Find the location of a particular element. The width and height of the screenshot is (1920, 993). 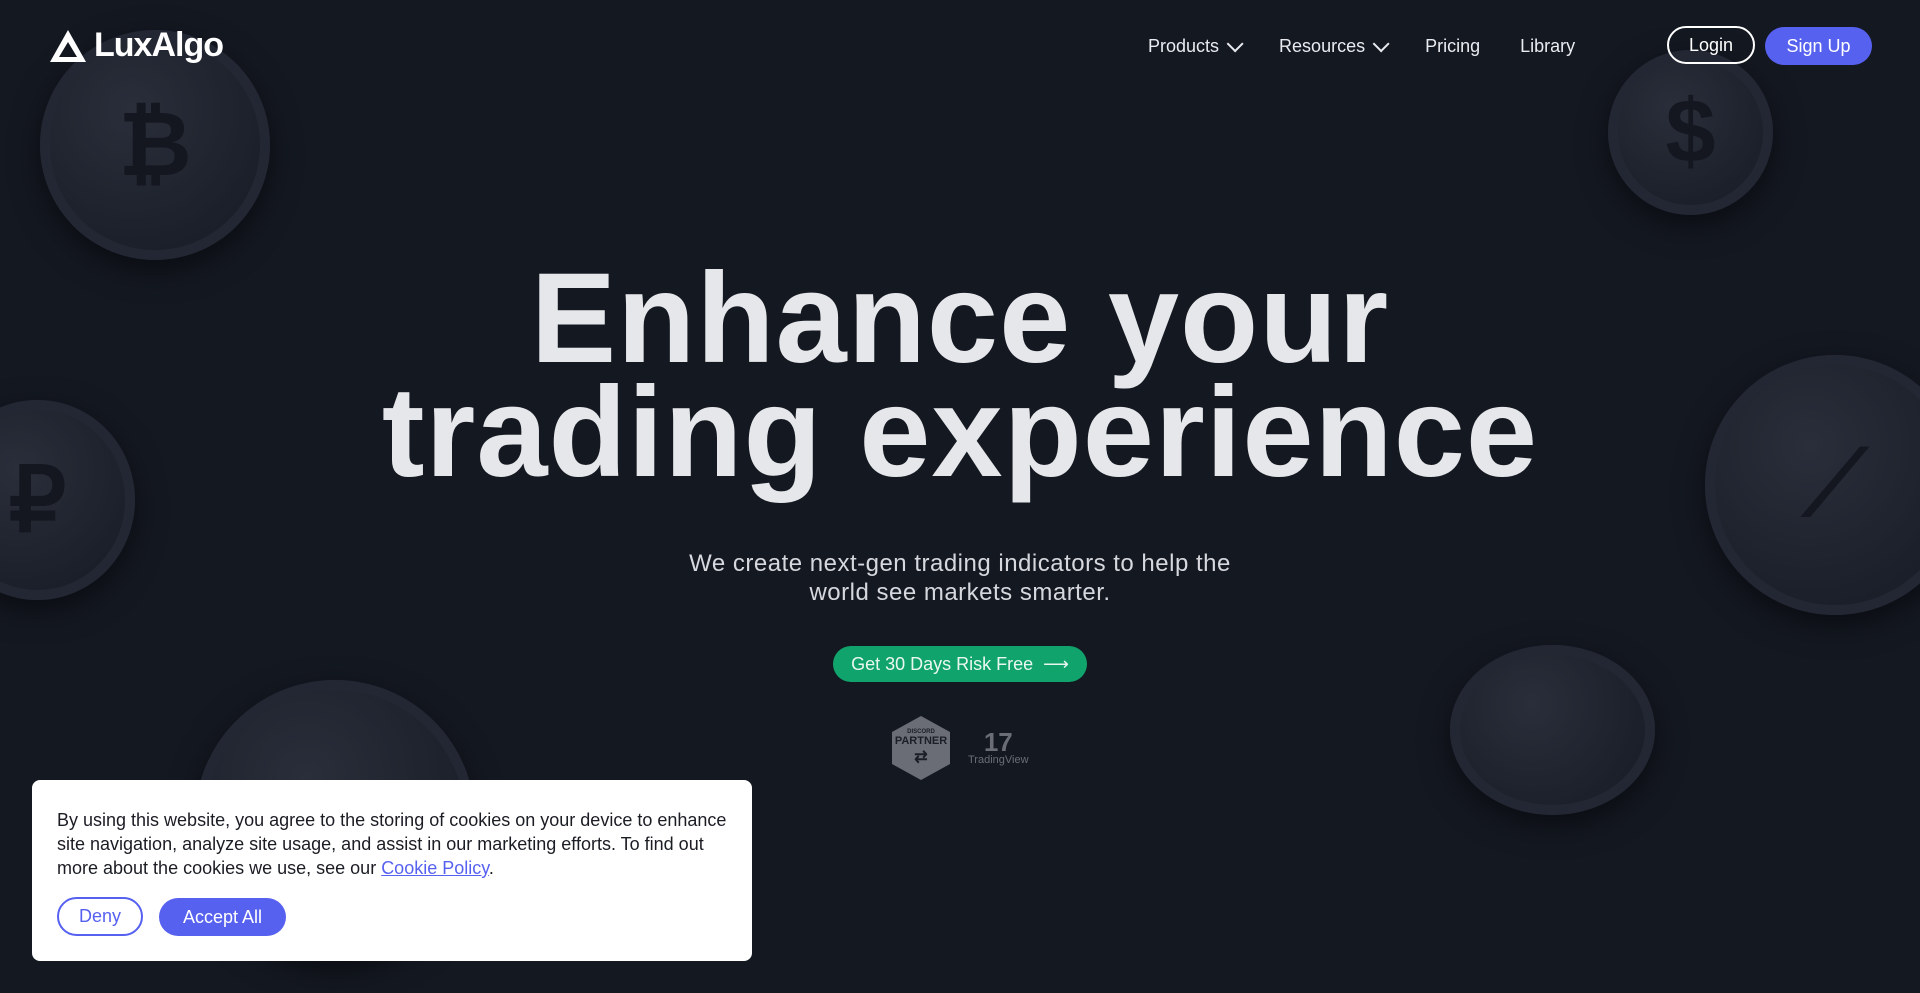

nav-library-label: Library is located at coordinates (1548, 45).